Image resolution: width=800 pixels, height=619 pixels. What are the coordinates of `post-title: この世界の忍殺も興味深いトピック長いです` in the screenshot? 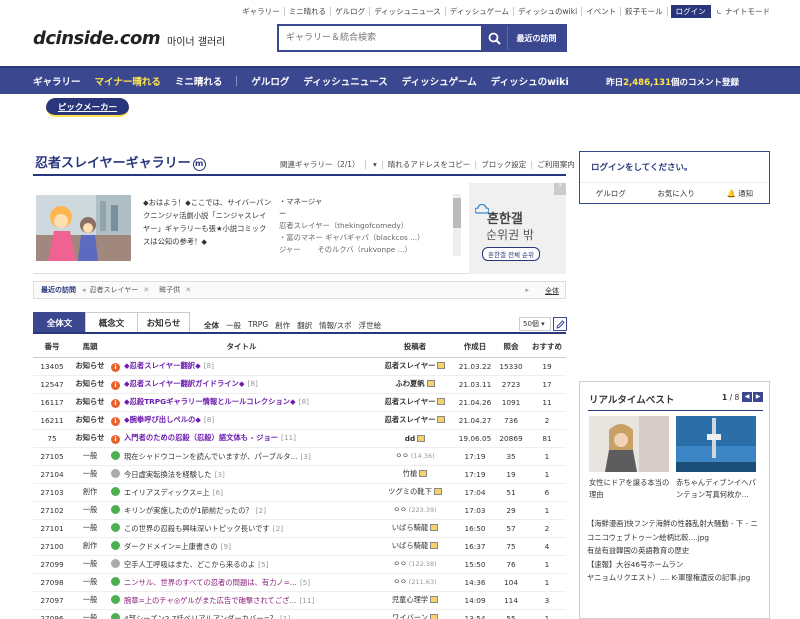 It's located at (197, 528).